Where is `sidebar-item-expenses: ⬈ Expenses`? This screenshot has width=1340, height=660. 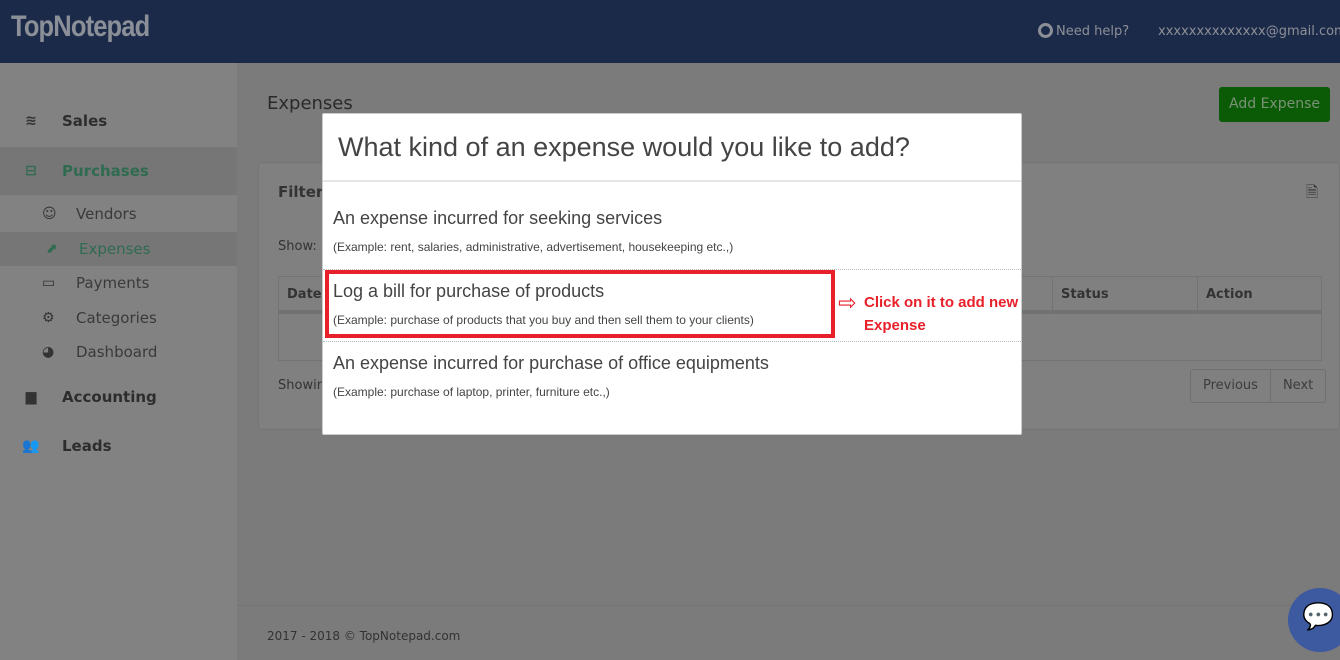 sidebar-item-expenses: ⬈ Expenses is located at coordinates (118, 249).